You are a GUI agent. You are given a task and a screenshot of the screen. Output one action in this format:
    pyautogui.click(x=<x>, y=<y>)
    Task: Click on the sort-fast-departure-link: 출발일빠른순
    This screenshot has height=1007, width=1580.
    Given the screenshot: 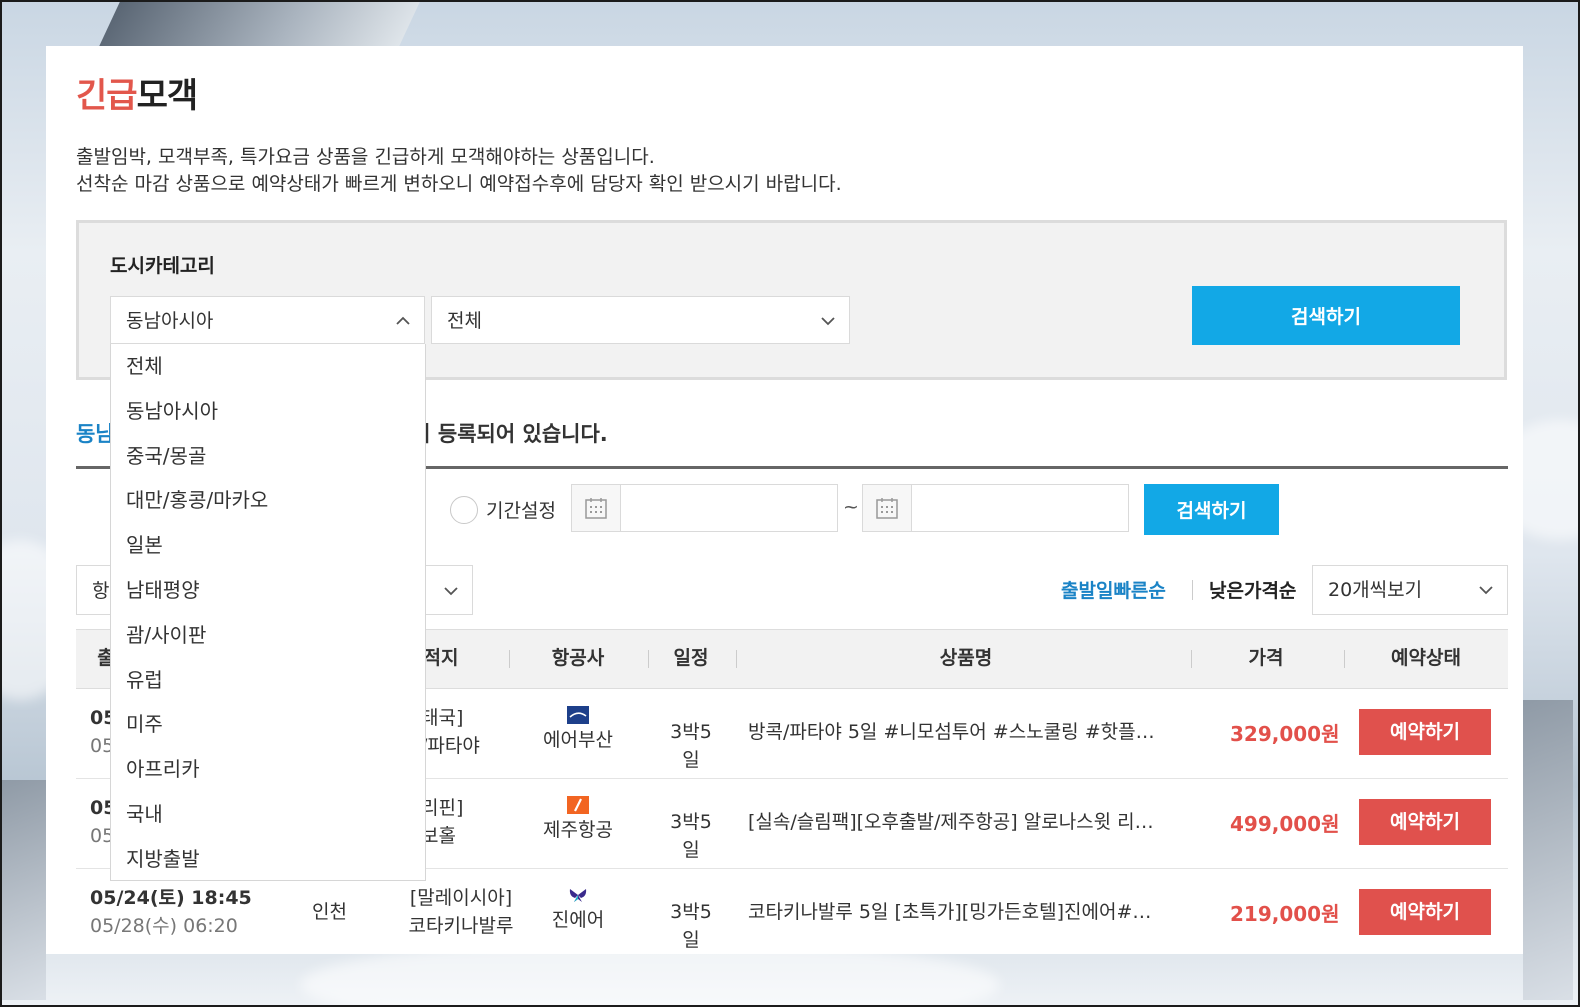 What is the action you would take?
    pyautogui.click(x=1113, y=589)
    